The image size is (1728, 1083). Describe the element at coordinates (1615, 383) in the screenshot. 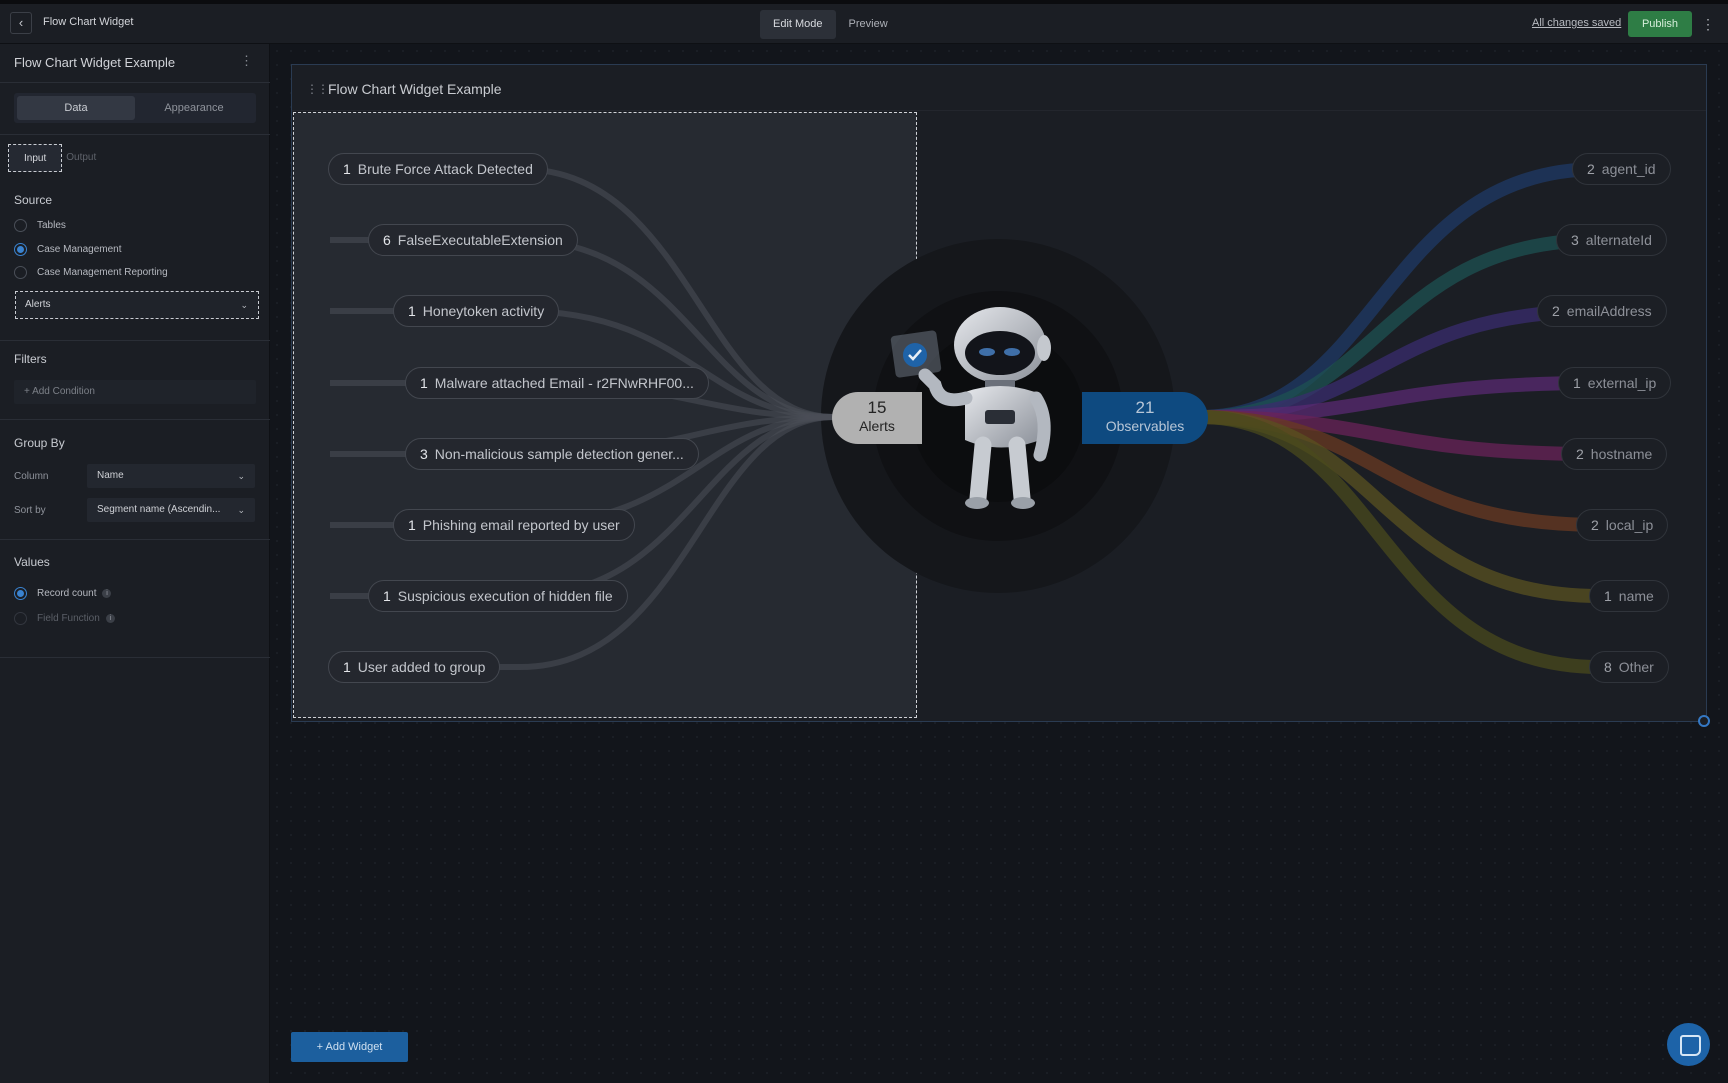

I see `output-node: 1 external_ip` at that location.